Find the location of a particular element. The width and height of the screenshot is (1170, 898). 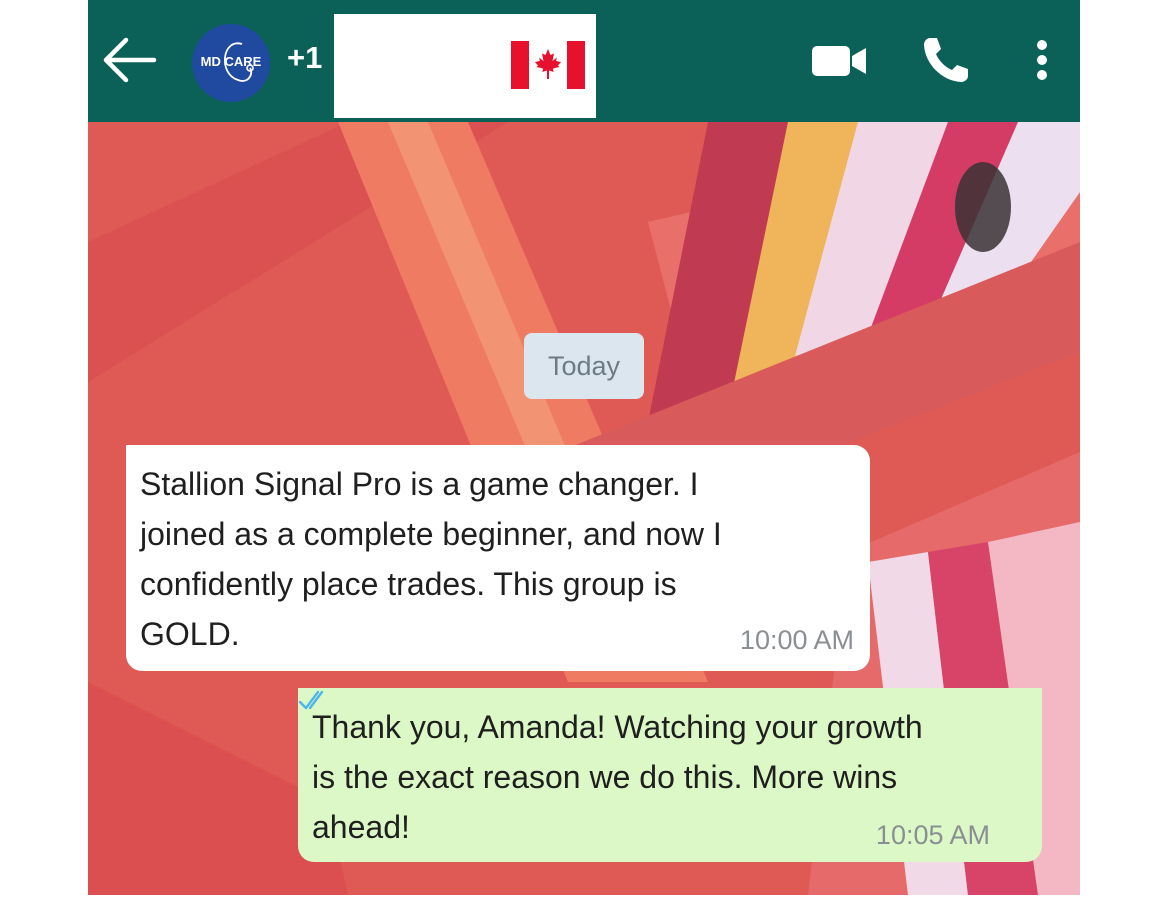

more-options-button is located at coordinates (1042, 62).